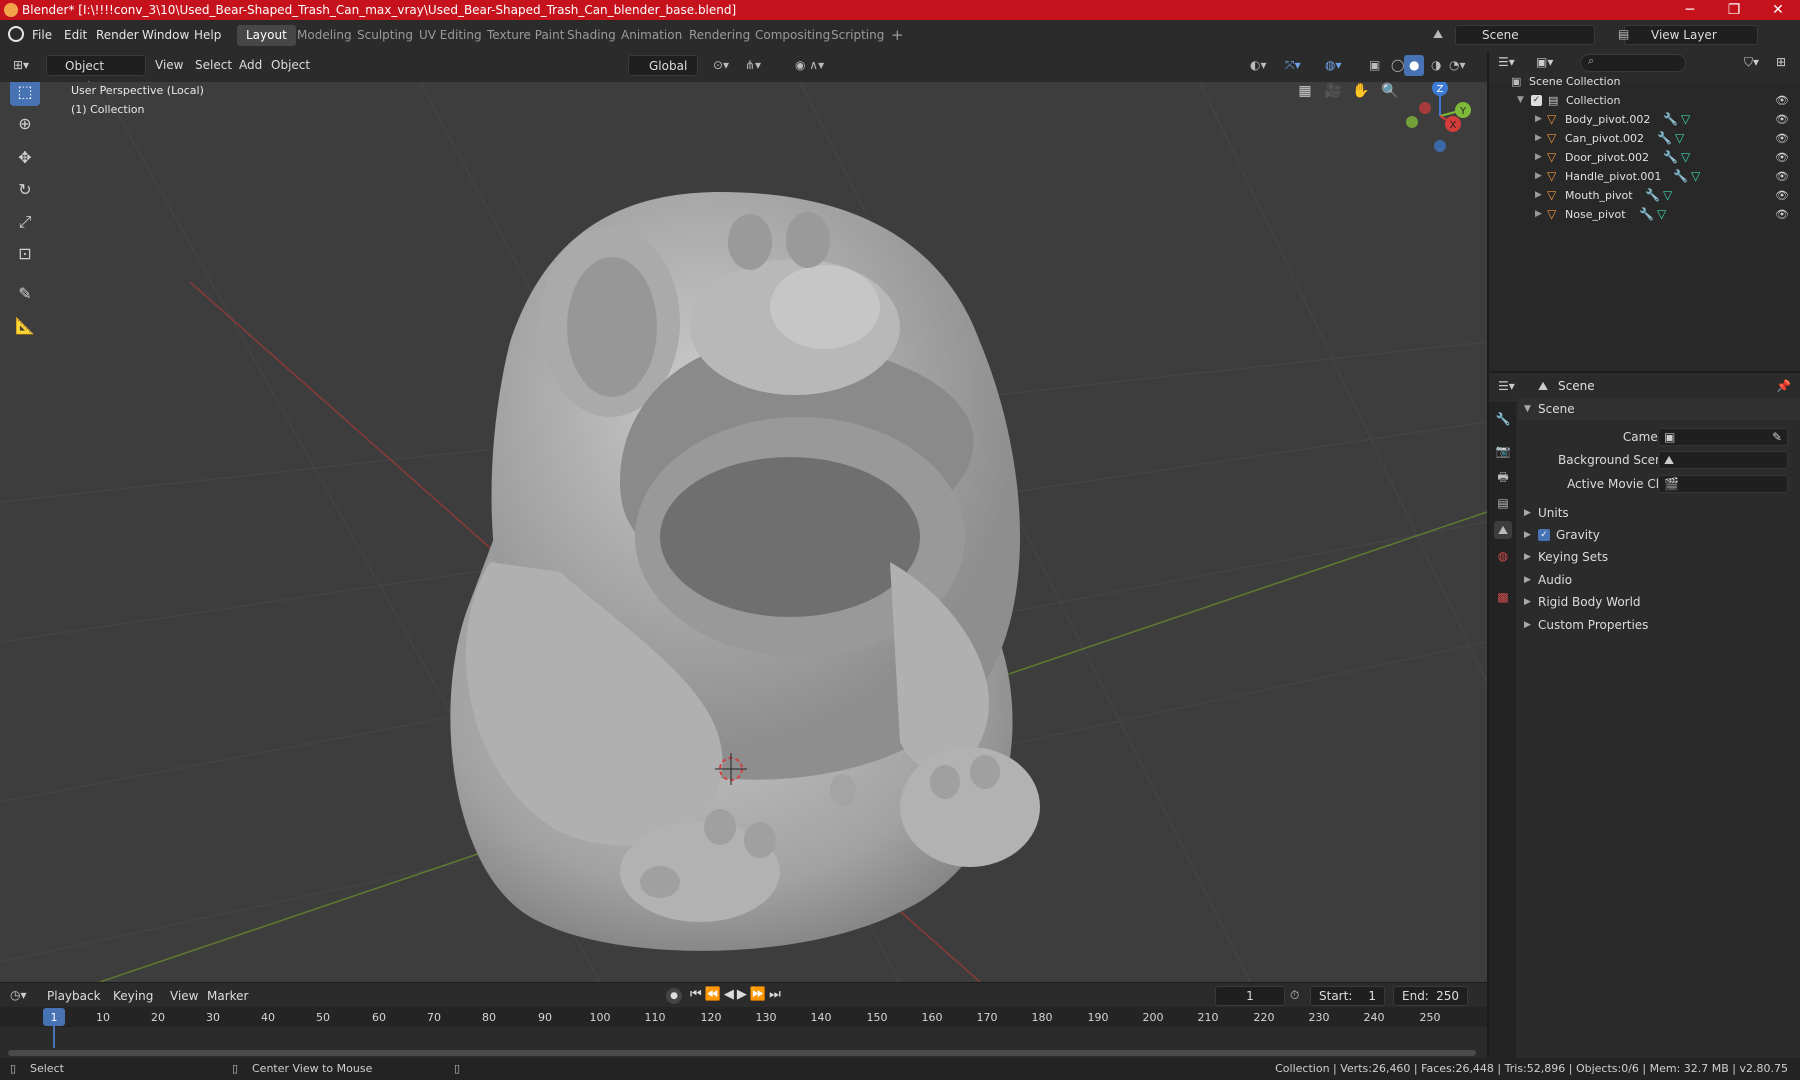  I want to click on outliner-row-object: ▶ ▽ Nose_pivot 🔧 ▽ 👁, so click(1644, 214).